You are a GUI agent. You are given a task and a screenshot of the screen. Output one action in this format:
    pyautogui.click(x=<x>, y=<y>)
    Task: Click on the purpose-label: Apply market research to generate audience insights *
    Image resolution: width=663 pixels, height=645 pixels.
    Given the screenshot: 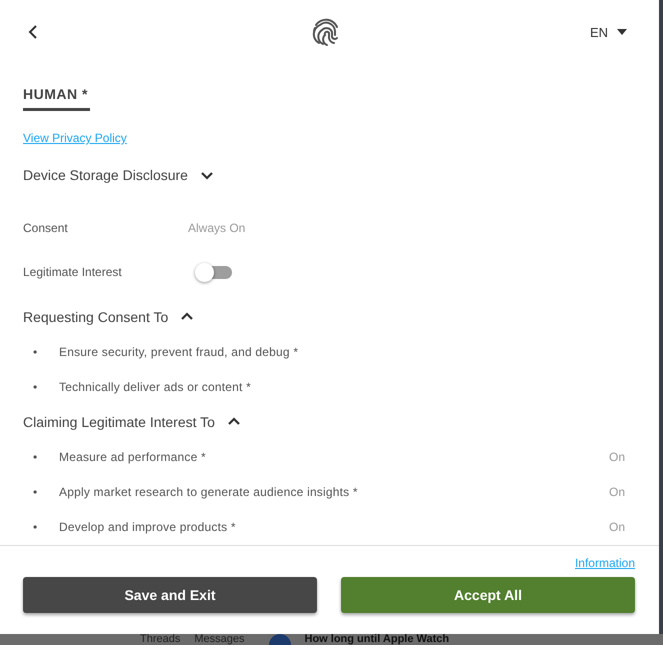 What is the action you would take?
    pyautogui.click(x=209, y=491)
    